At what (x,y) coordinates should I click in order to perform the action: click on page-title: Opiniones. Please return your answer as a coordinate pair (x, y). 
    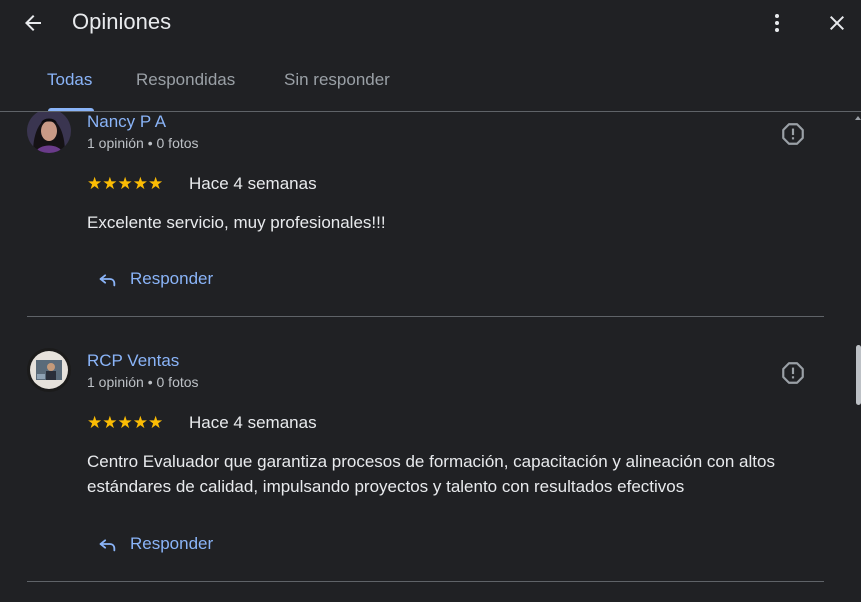
    Looking at the image, I should click on (122, 21).